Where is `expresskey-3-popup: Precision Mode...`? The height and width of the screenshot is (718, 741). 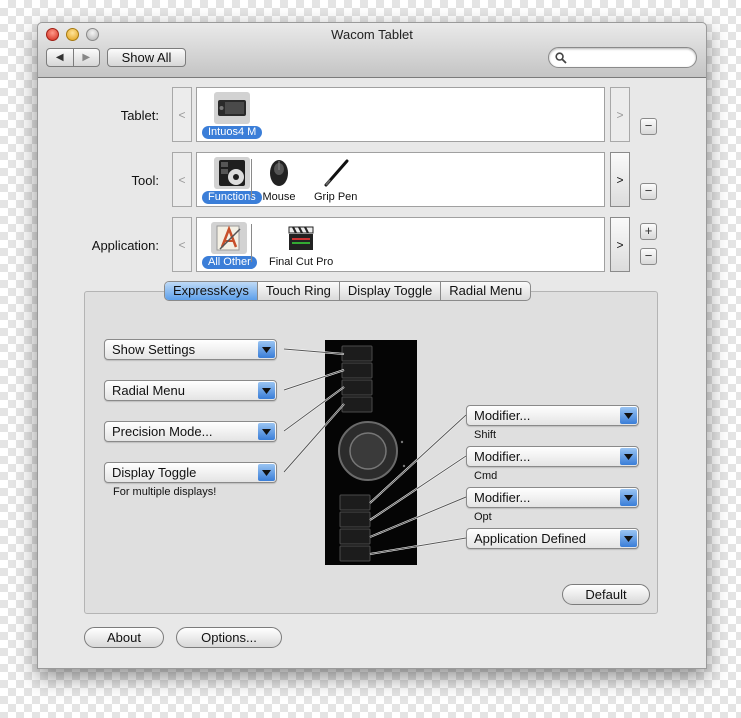
expresskey-3-popup: Precision Mode... is located at coordinates (190, 431).